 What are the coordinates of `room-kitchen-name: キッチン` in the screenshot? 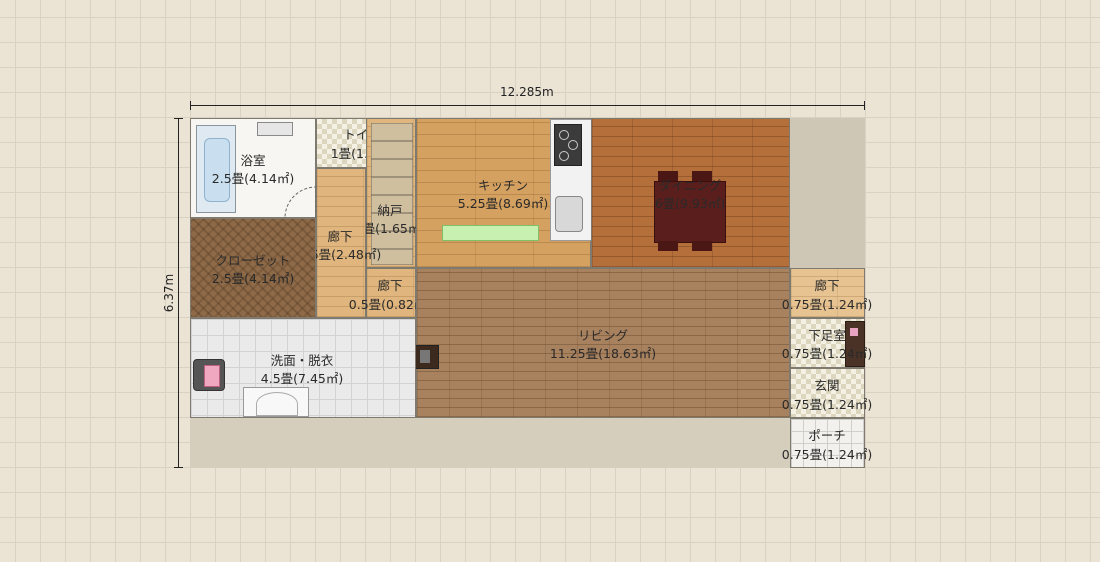 It's located at (503, 185).